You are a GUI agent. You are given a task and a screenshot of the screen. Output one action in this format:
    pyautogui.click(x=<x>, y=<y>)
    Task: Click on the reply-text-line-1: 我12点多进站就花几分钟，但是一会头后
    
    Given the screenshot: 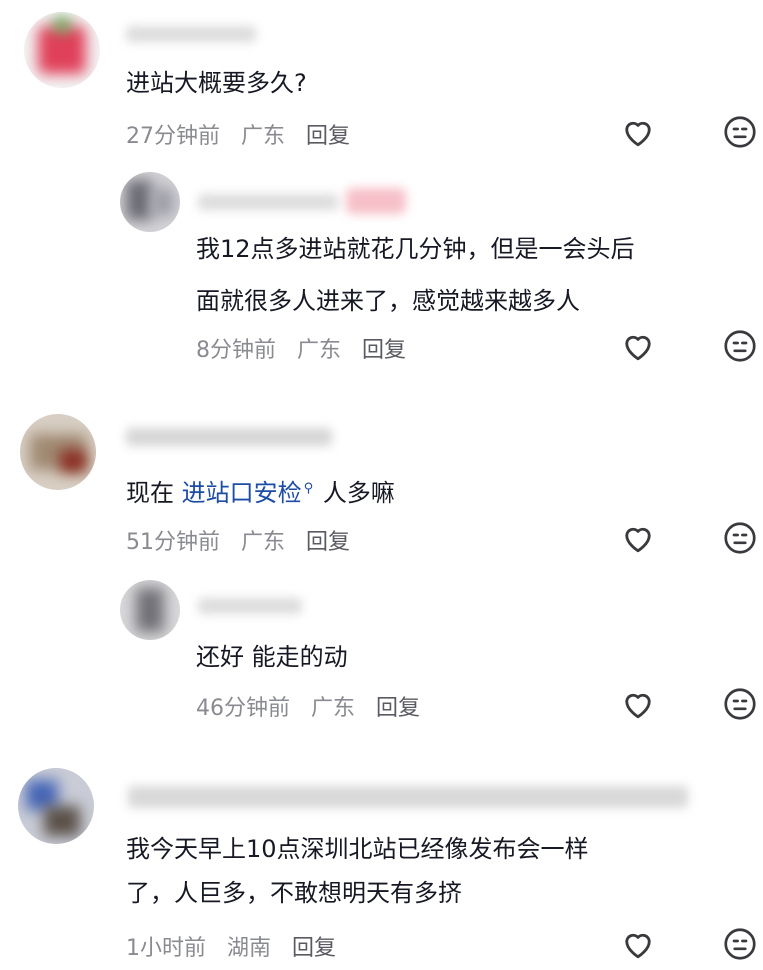 What is the action you would take?
    pyautogui.click(x=415, y=249)
    